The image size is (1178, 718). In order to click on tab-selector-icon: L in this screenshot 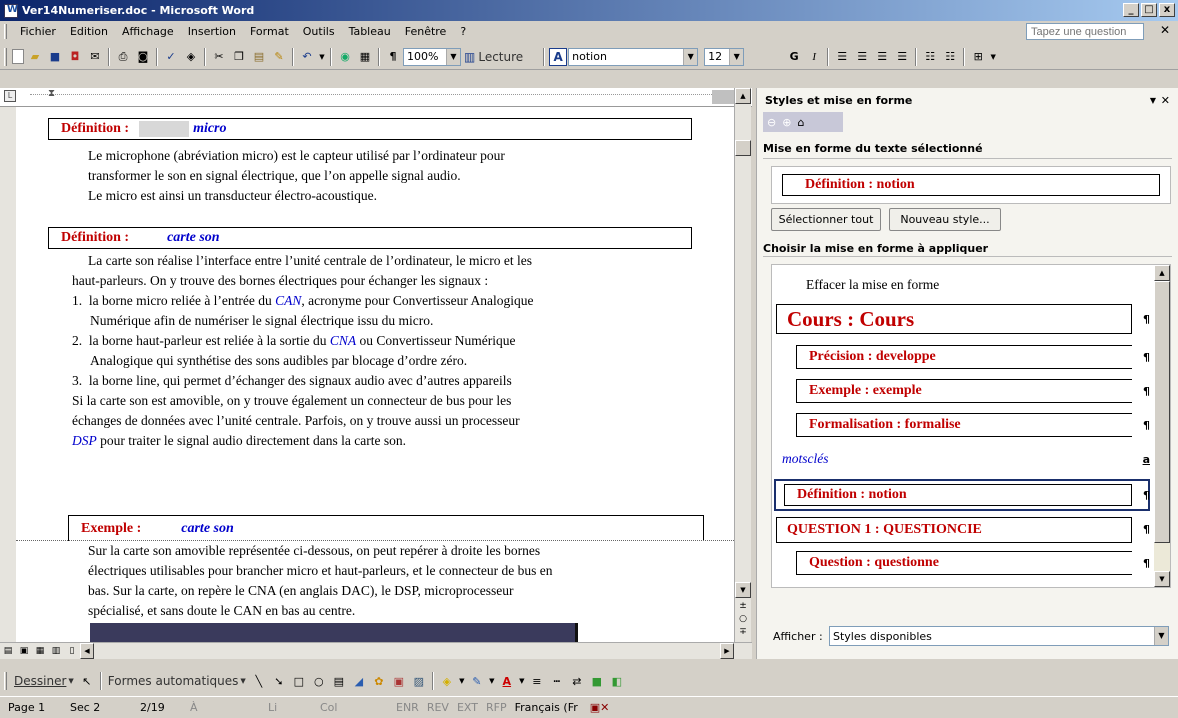, I will do `click(10, 96)`.